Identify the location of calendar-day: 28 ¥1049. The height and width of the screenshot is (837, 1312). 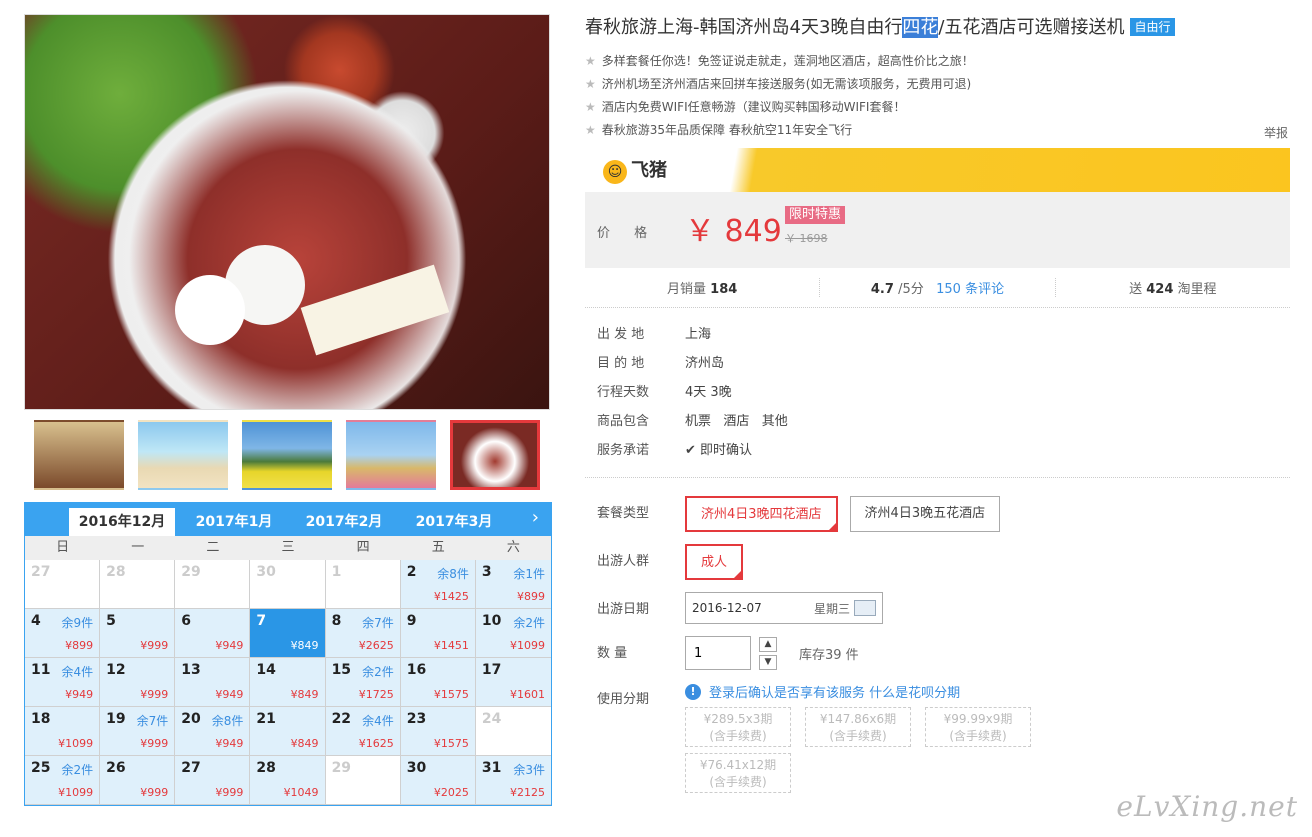
(288, 780).